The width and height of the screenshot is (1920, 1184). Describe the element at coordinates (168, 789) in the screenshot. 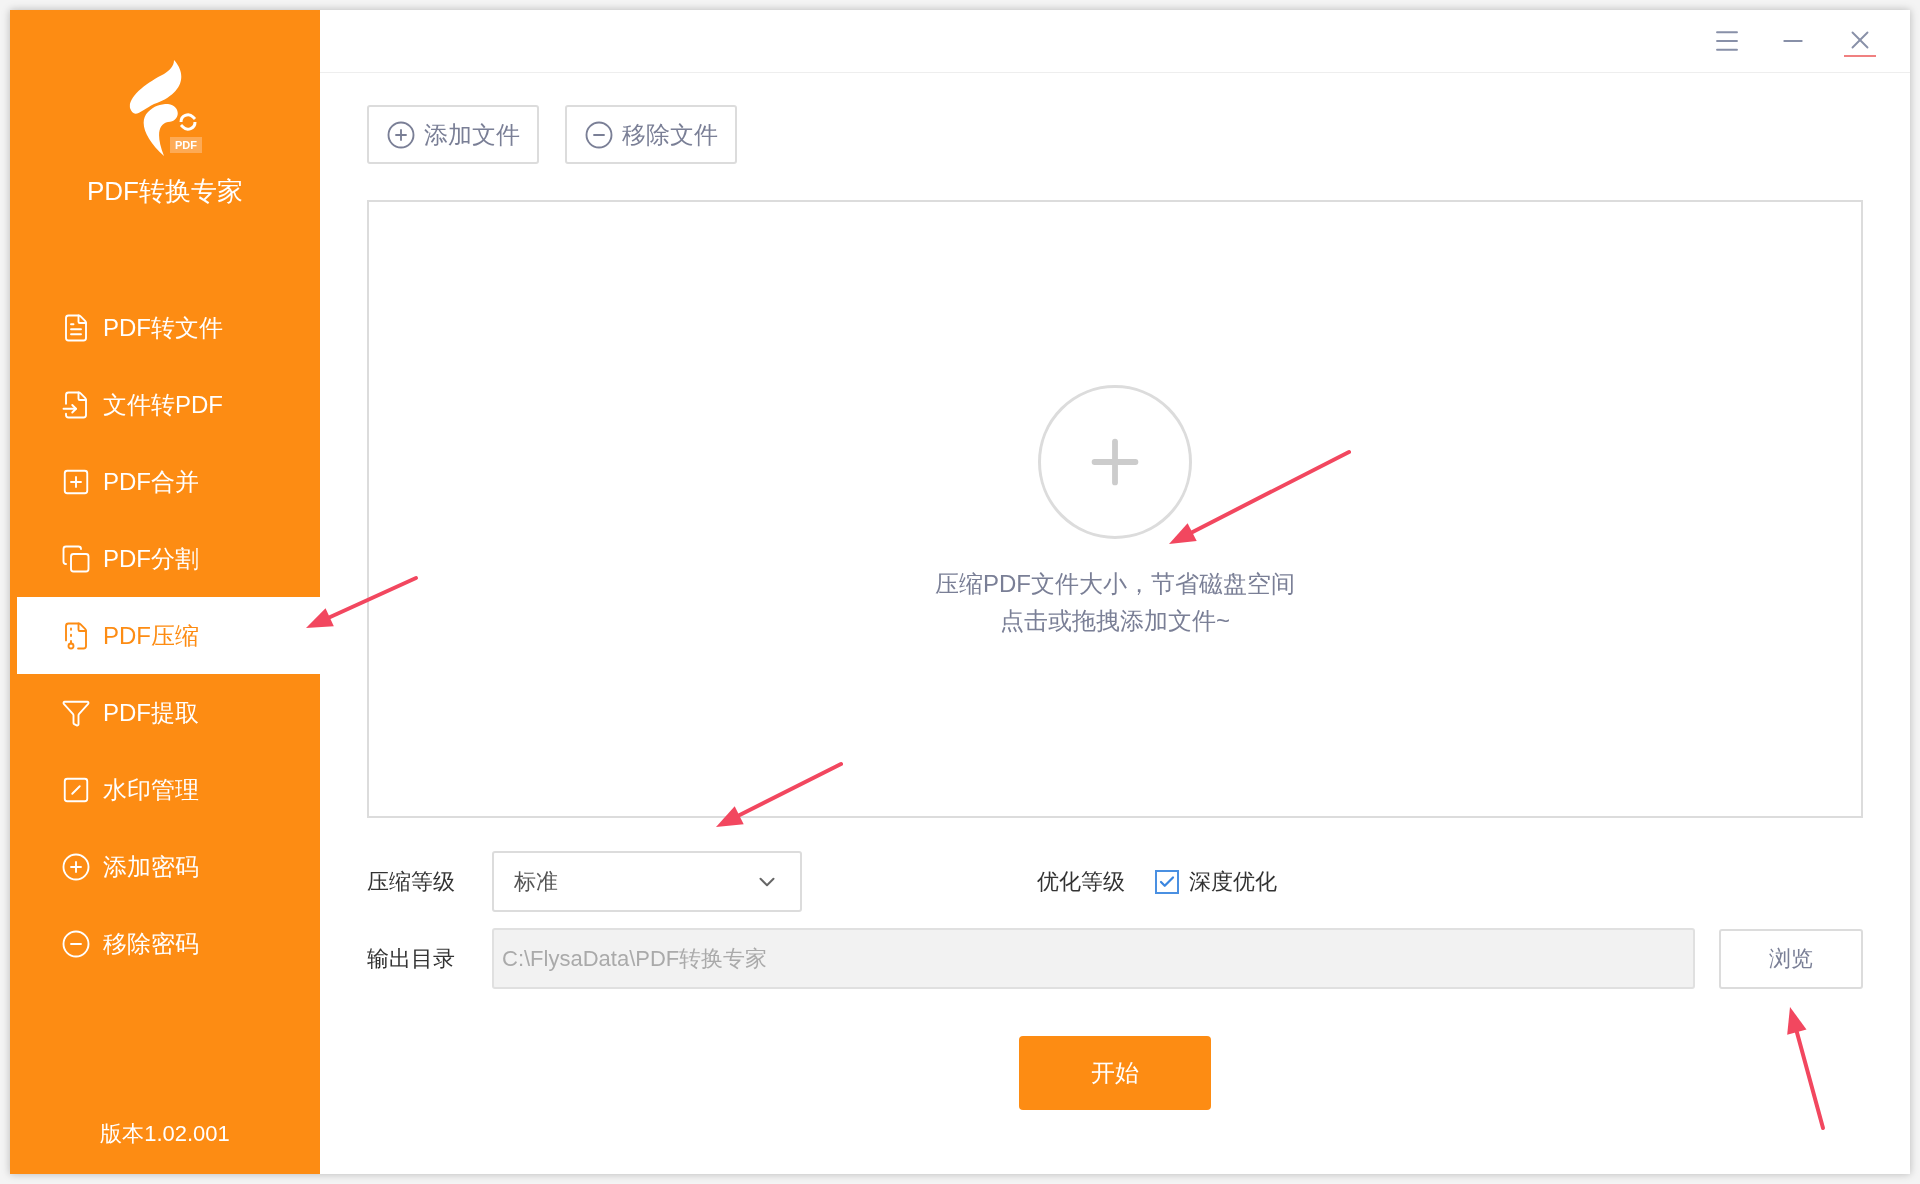

I see `sidebar-item: 水印管理` at that location.